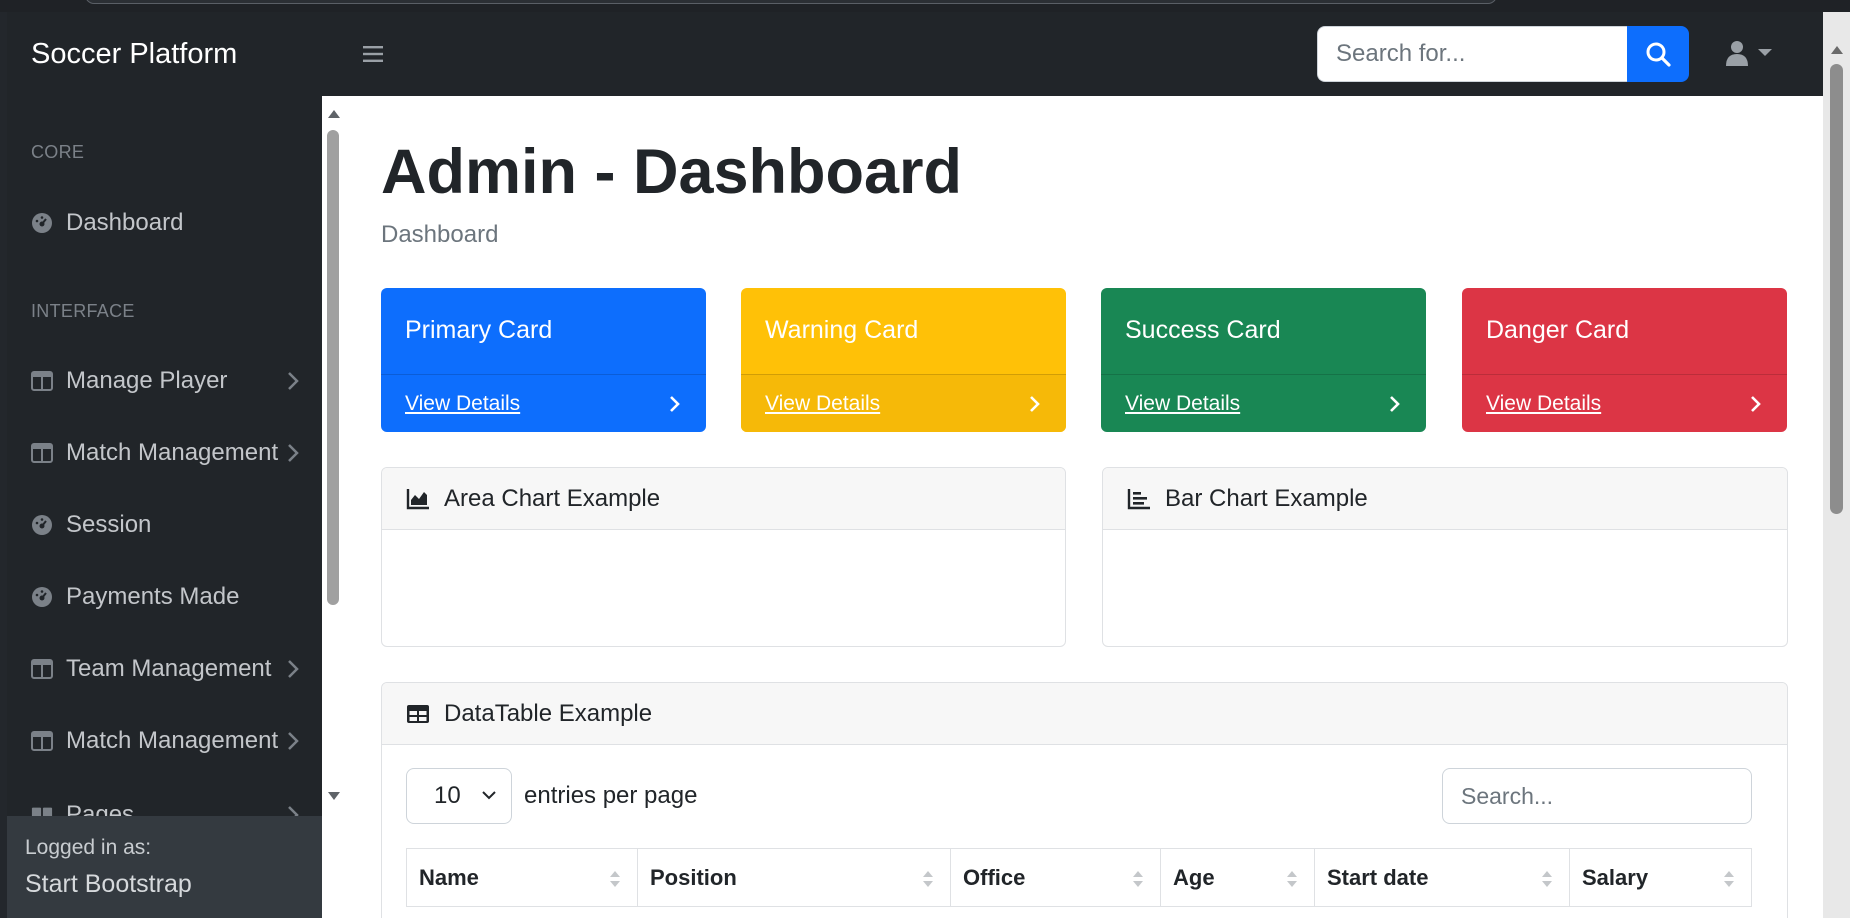 Image resolution: width=1850 pixels, height=918 pixels. What do you see at coordinates (1138, 498) in the screenshot?
I see `bar-chart-icon` at bounding box center [1138, 498].